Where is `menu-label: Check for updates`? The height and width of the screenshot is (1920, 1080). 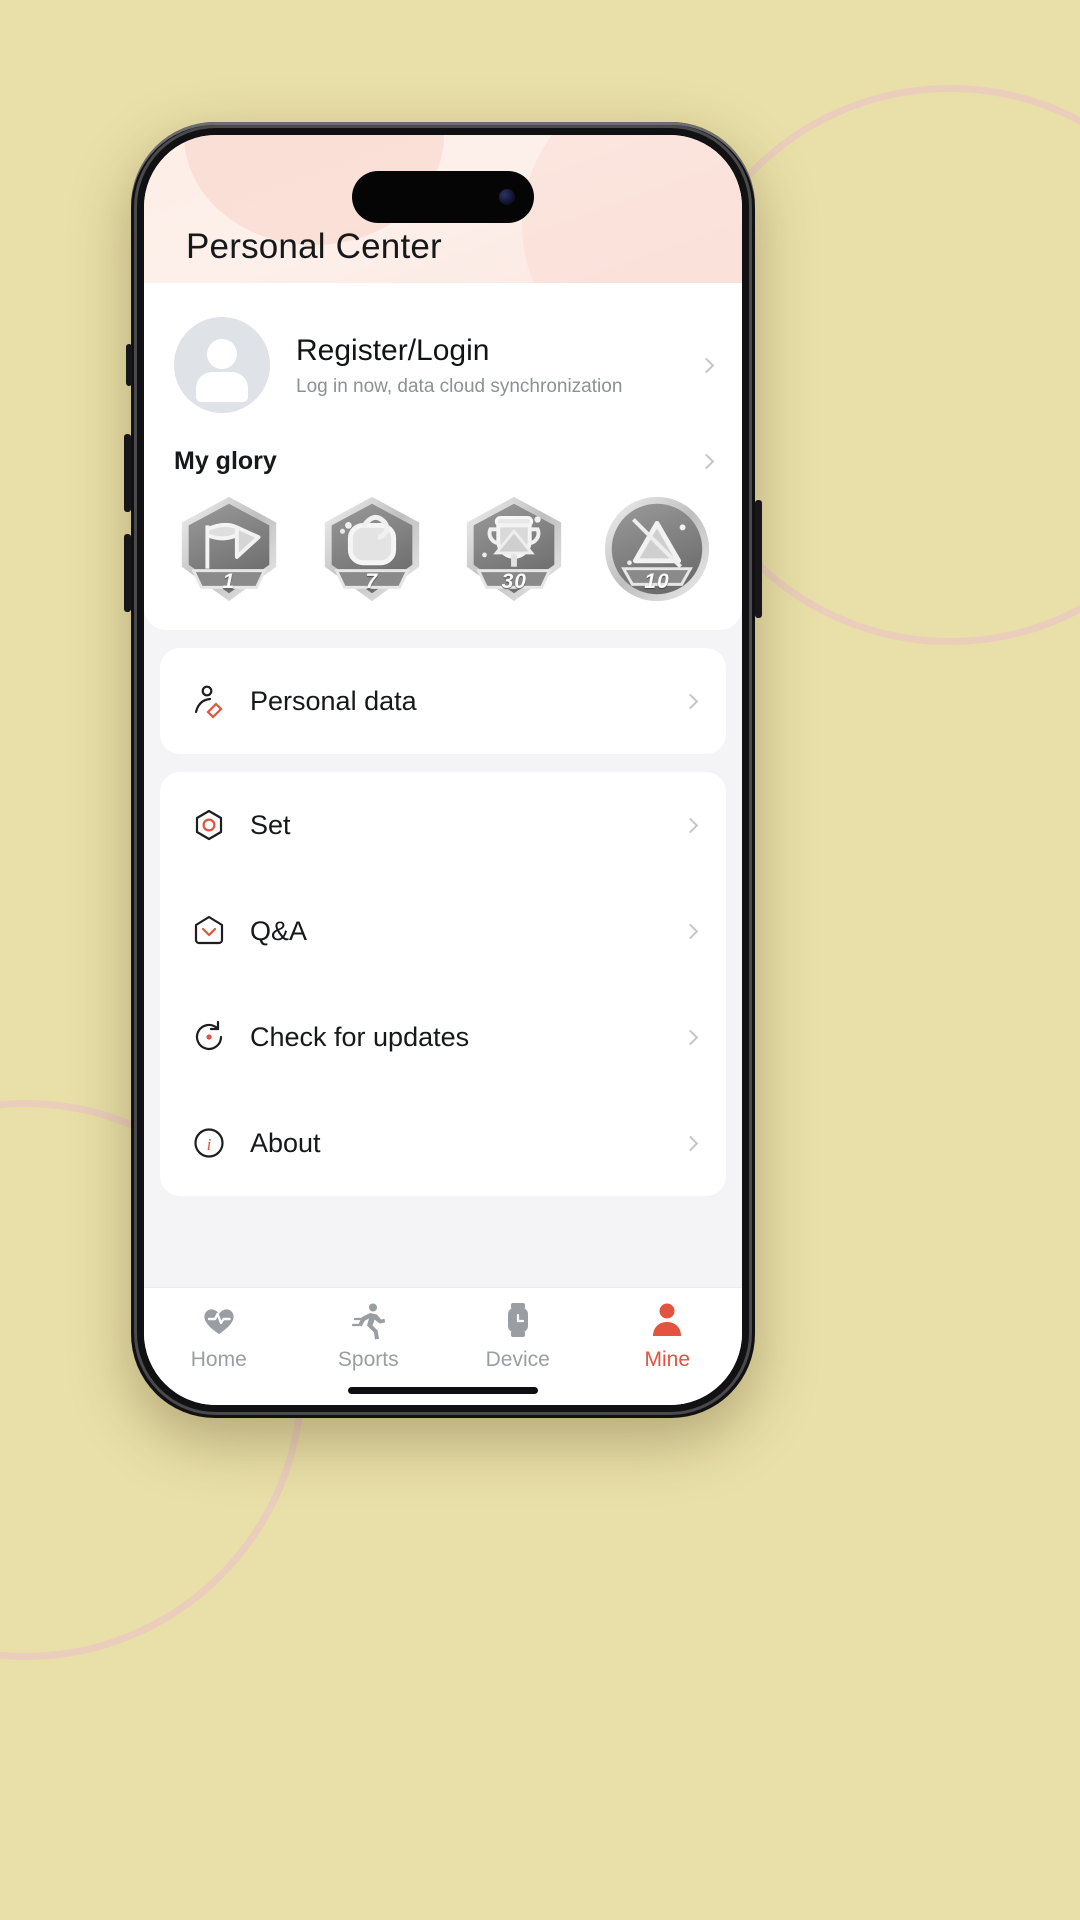 menu-label: Check for updates is located at coordinates (360, 1036).